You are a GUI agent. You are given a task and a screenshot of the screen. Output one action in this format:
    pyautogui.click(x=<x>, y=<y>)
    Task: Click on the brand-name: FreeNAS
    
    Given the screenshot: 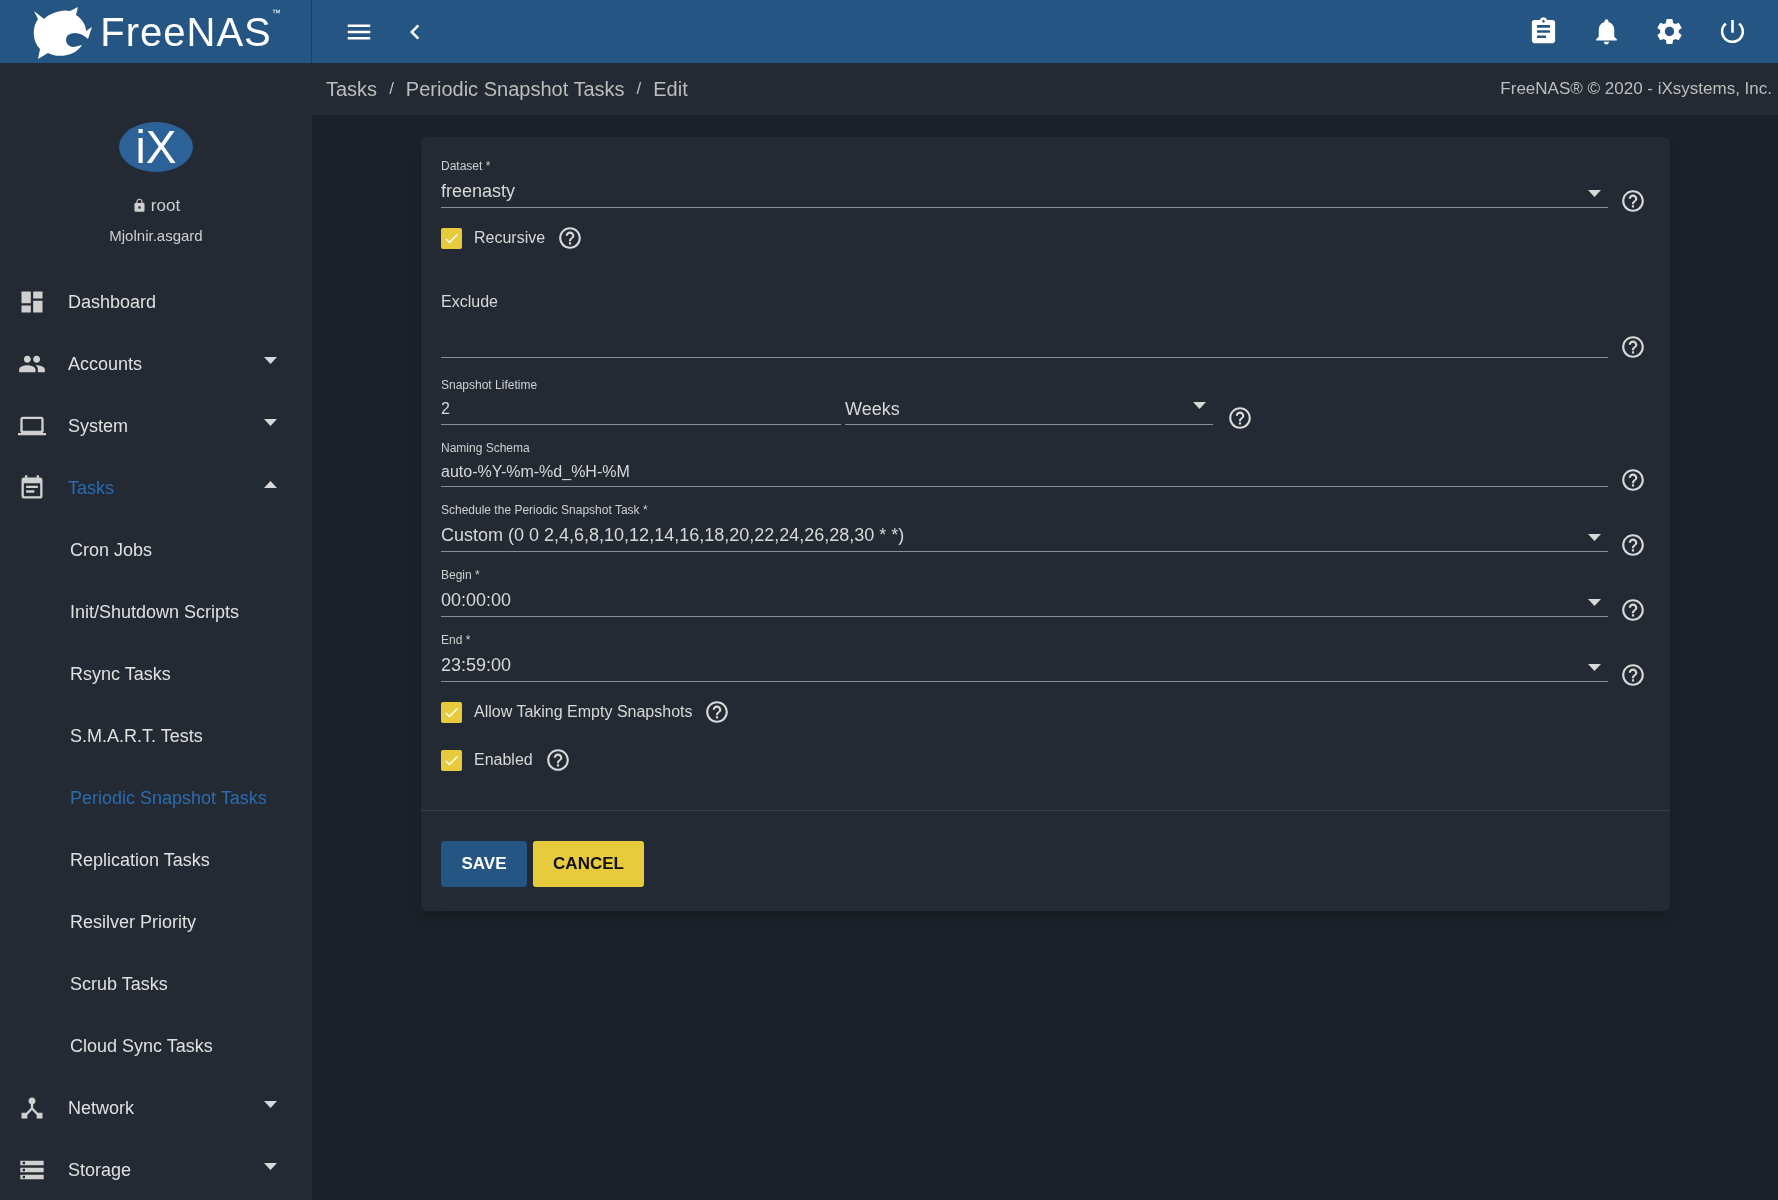 What is the action you would take?
    pyautogui.click(x=186, y=32)
    